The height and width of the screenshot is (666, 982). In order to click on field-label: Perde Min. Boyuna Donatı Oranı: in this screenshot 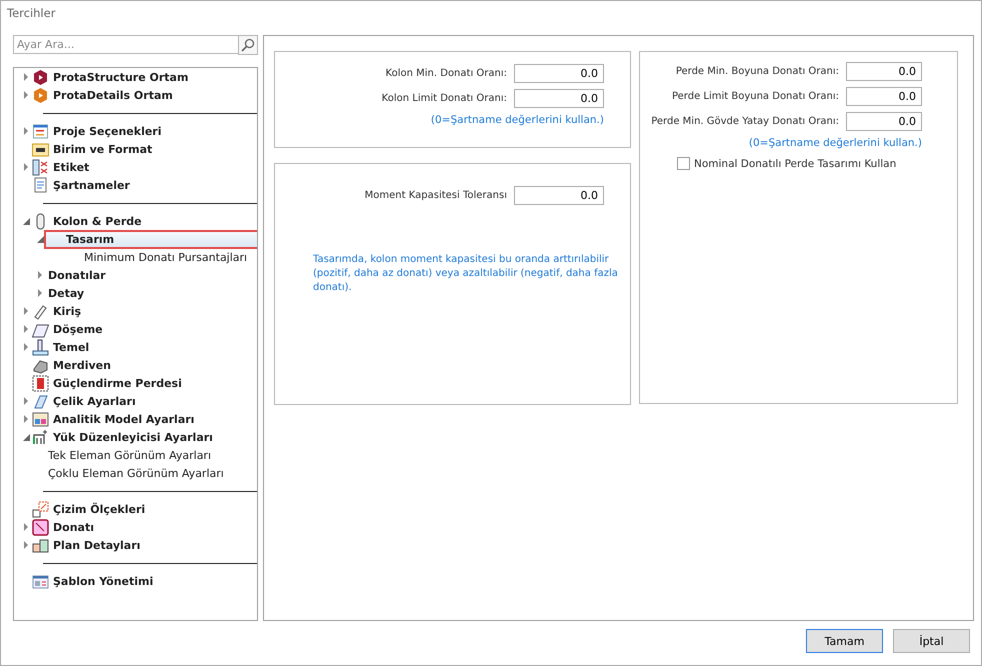, I will do `click(757, 71)`.